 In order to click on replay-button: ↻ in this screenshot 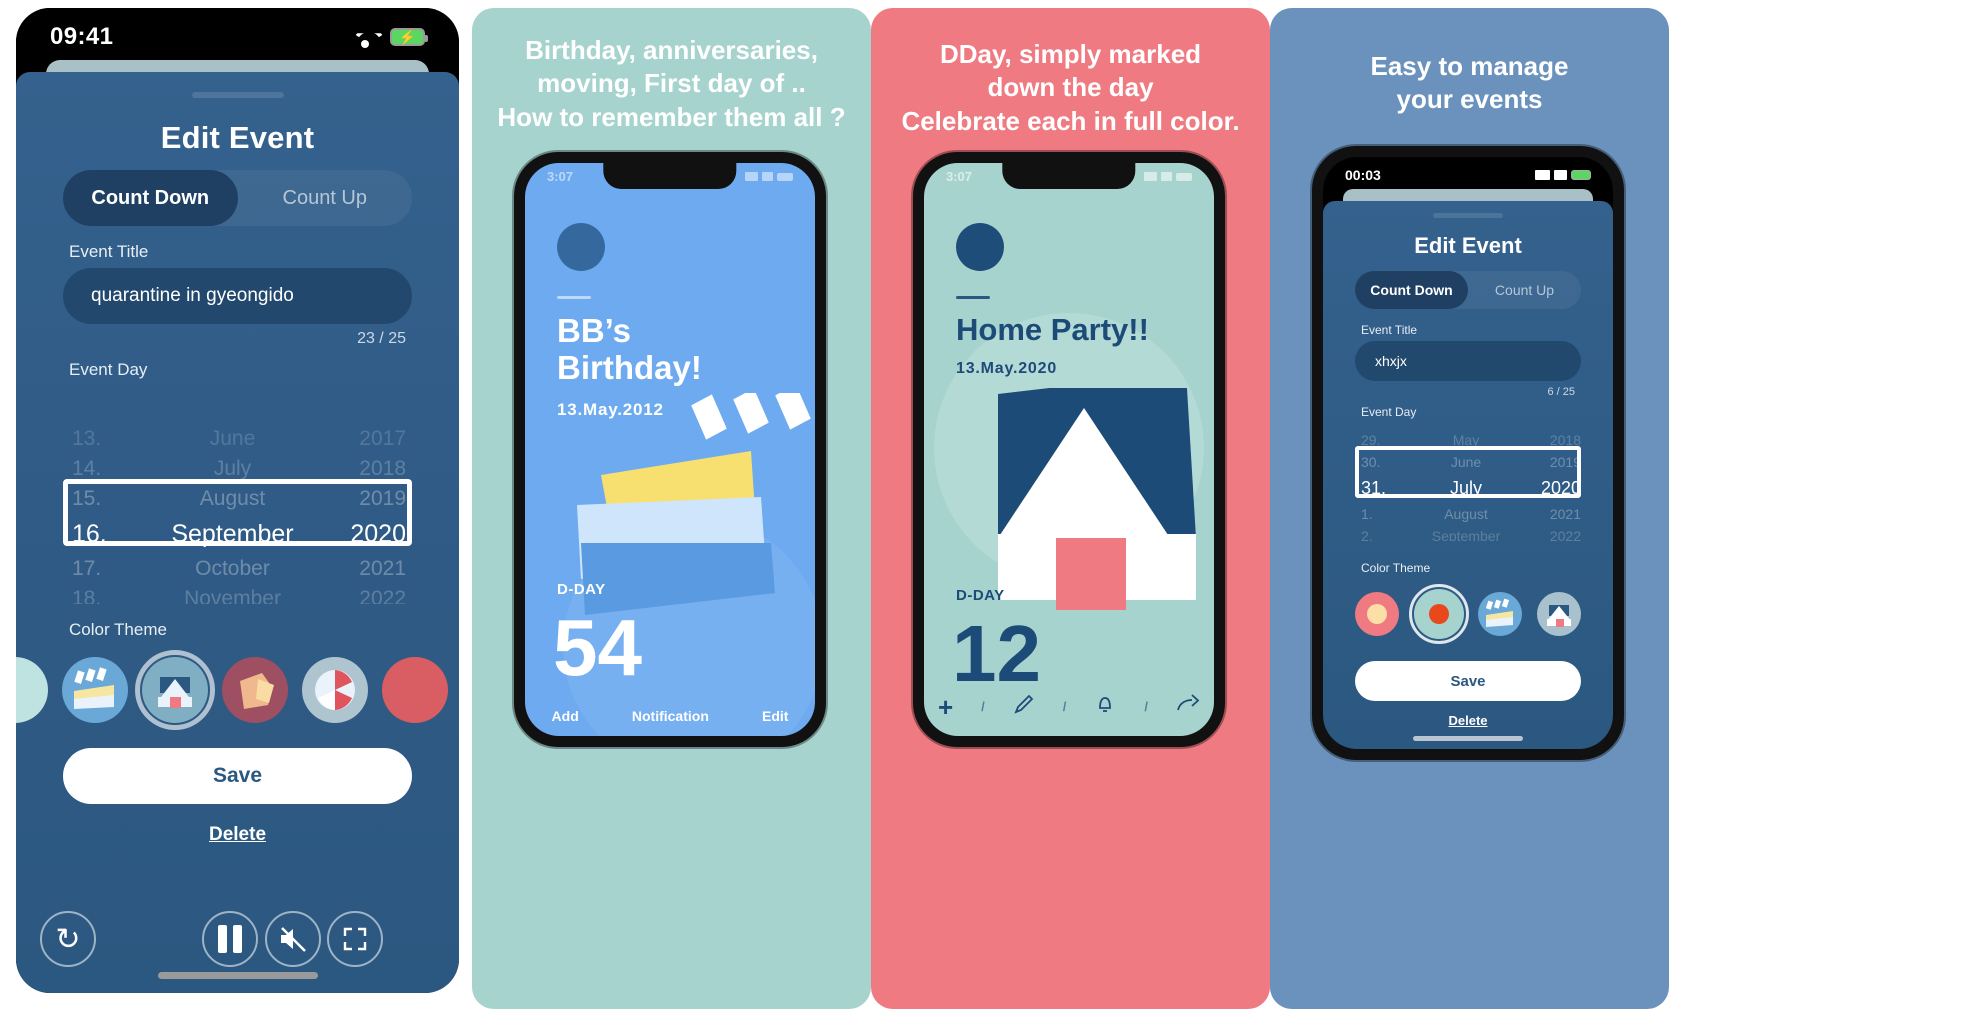, I will do `click(68, 939)`.